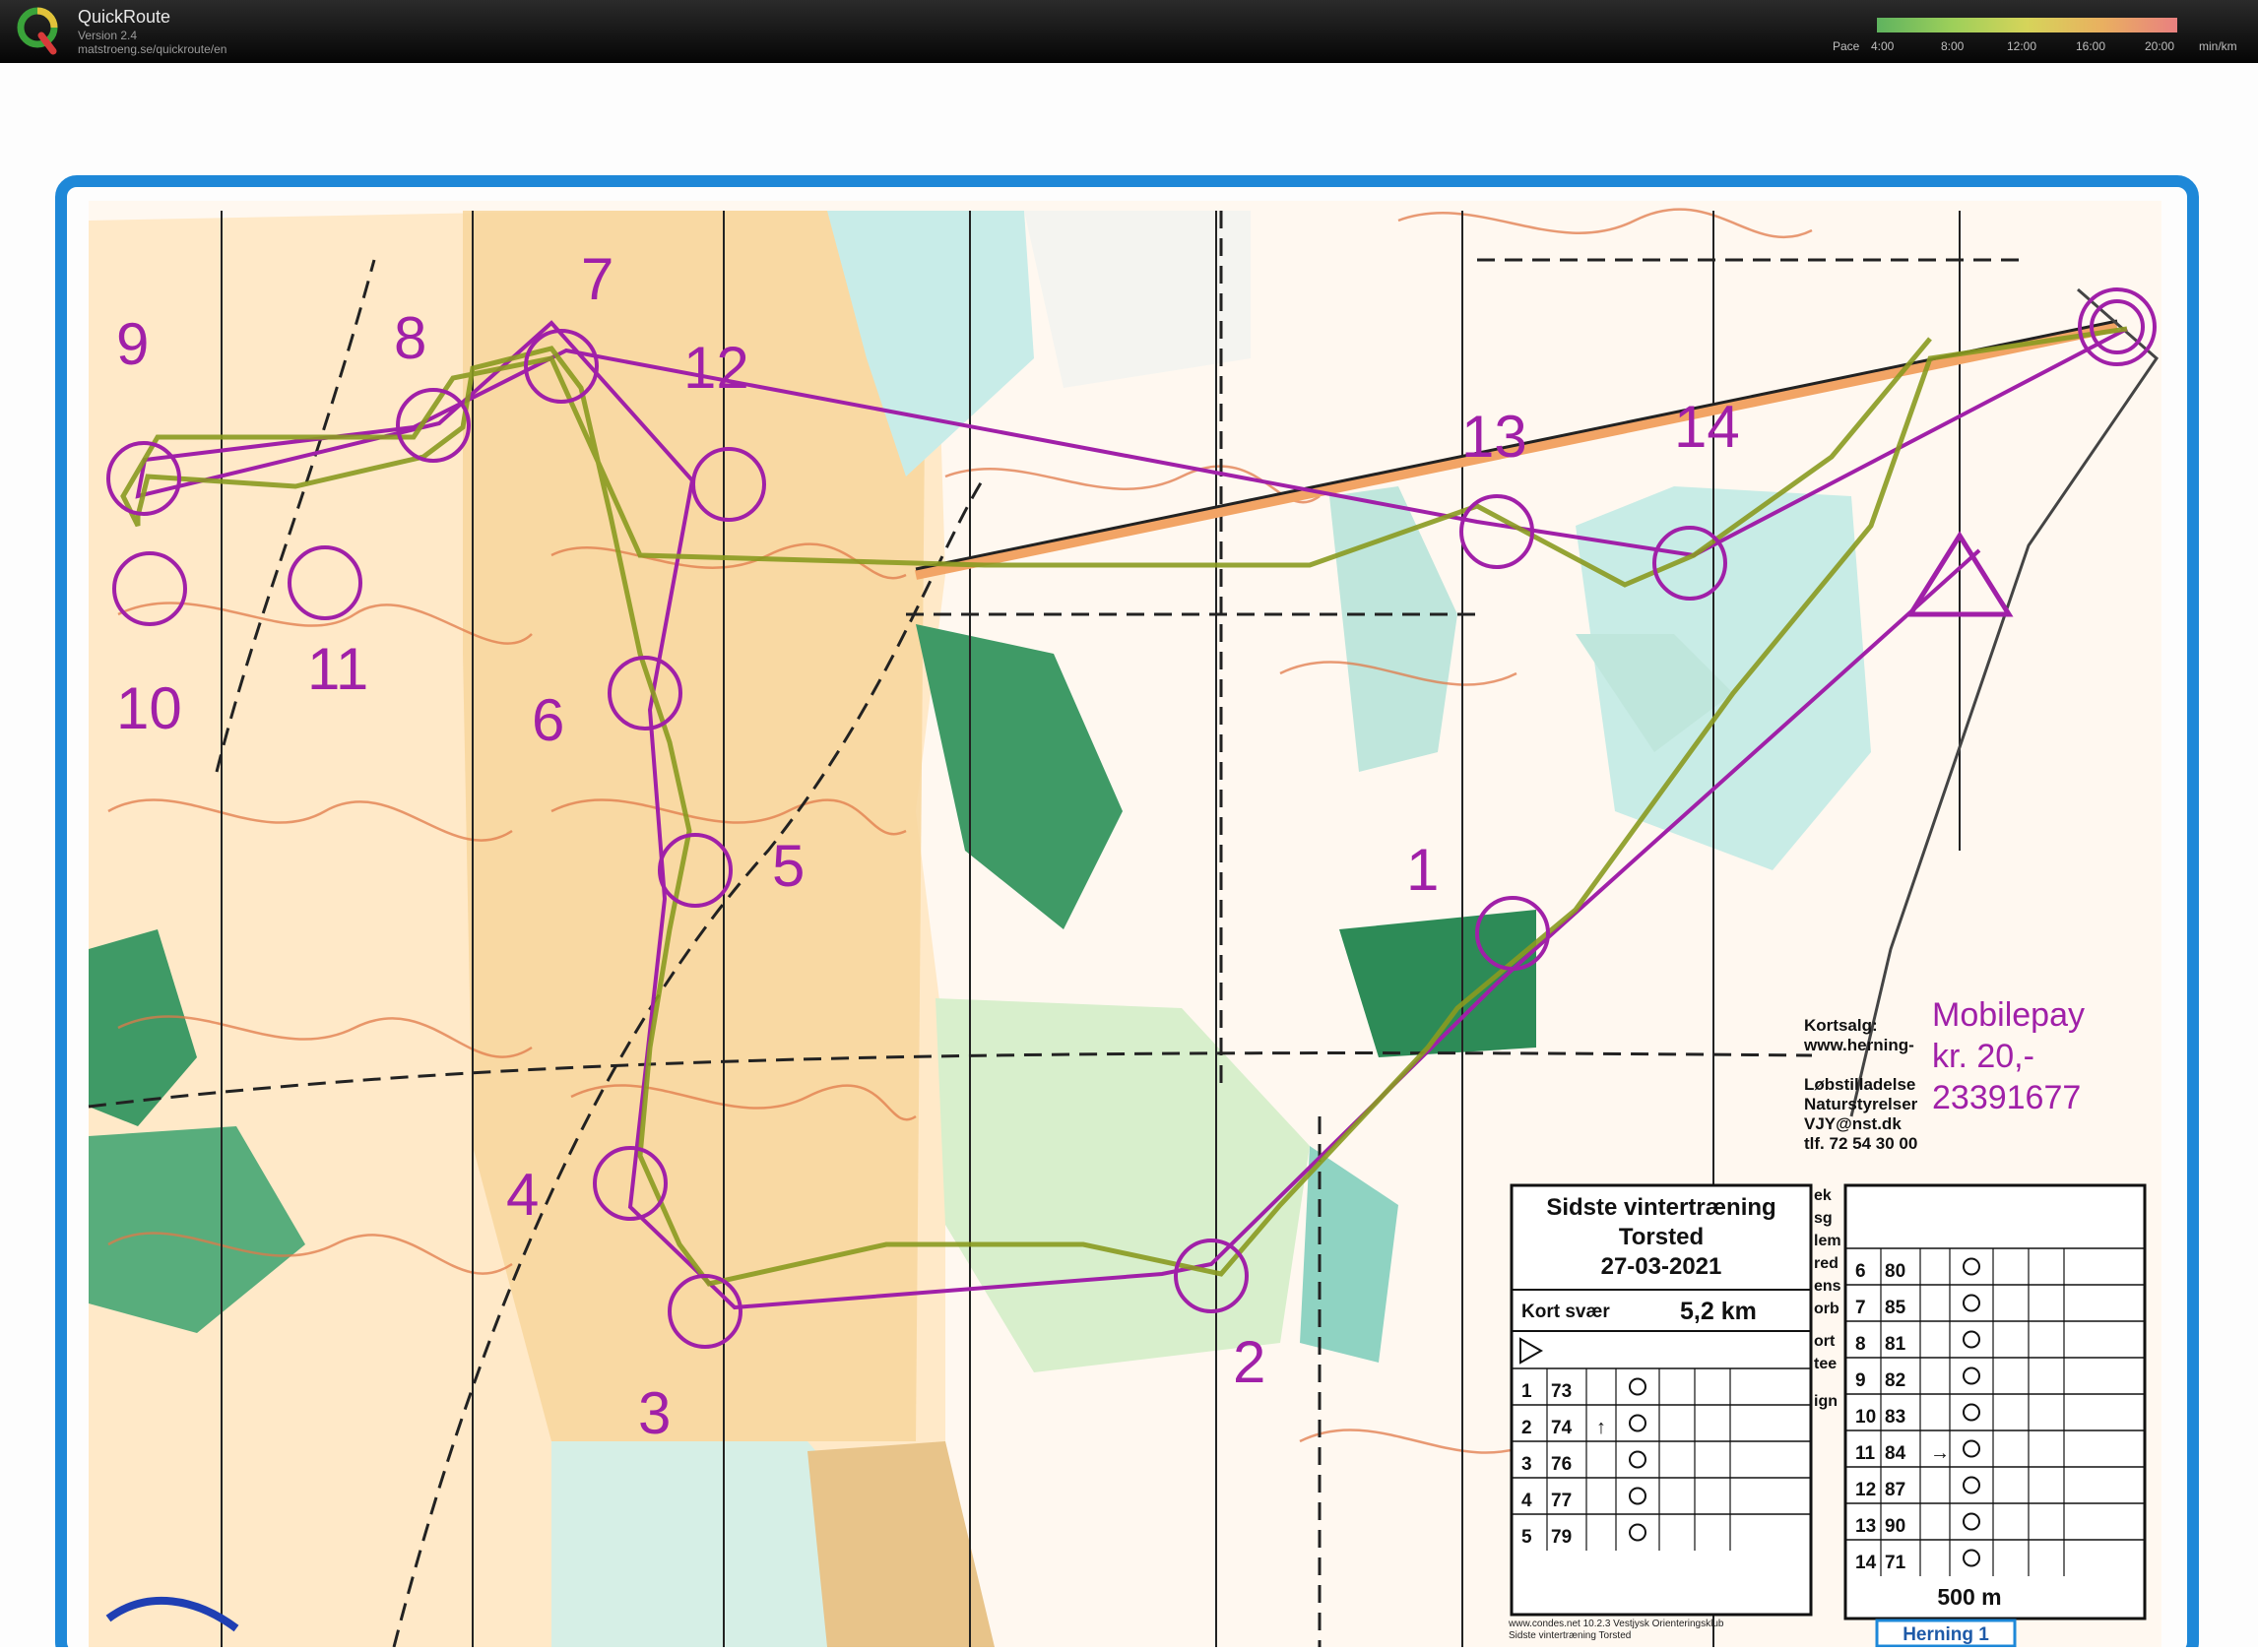 This screenshot has height=1652, width=2258. What do you see at coordinates (1841, 1026) in the screenshot?
I see `sales-line: Kortsalg:` at bounding box center [1841, 1026].